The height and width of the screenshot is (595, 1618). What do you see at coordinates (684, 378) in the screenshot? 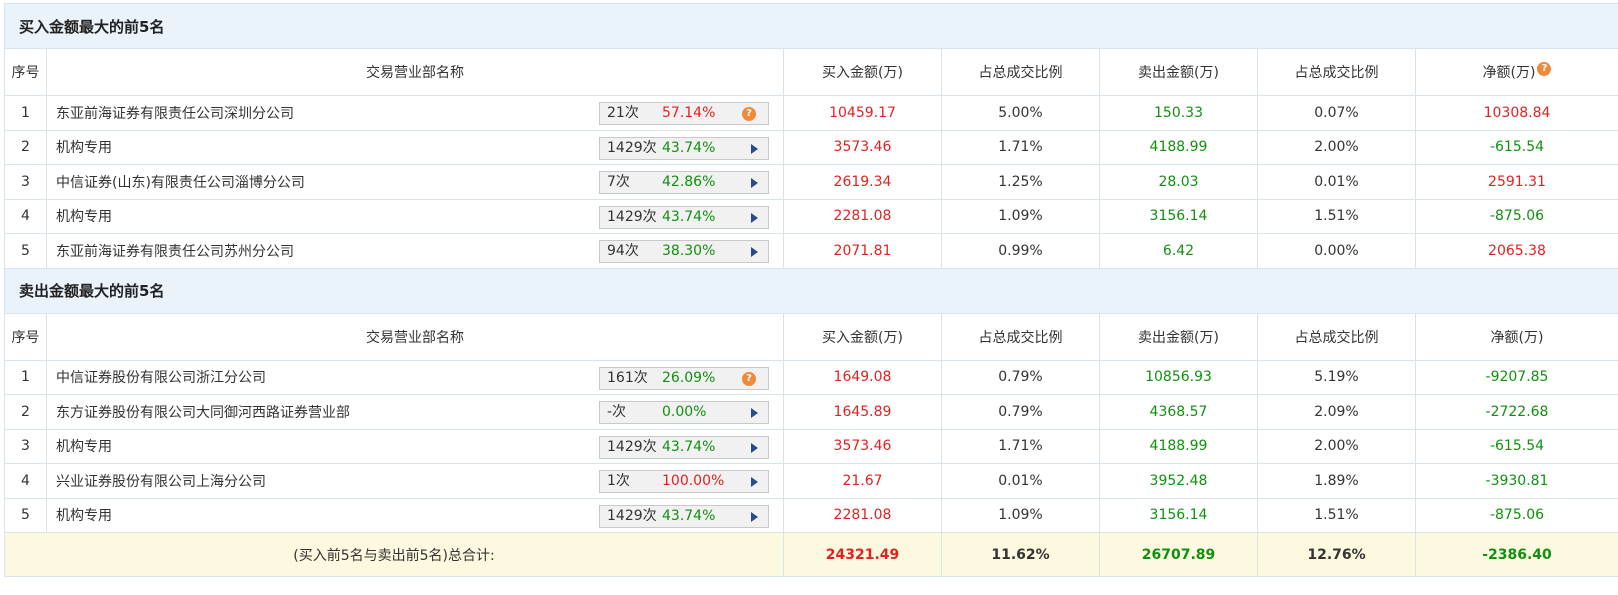
I see `branch-stats-box: 161次 26.09%?` at bounding box center [684, 378].